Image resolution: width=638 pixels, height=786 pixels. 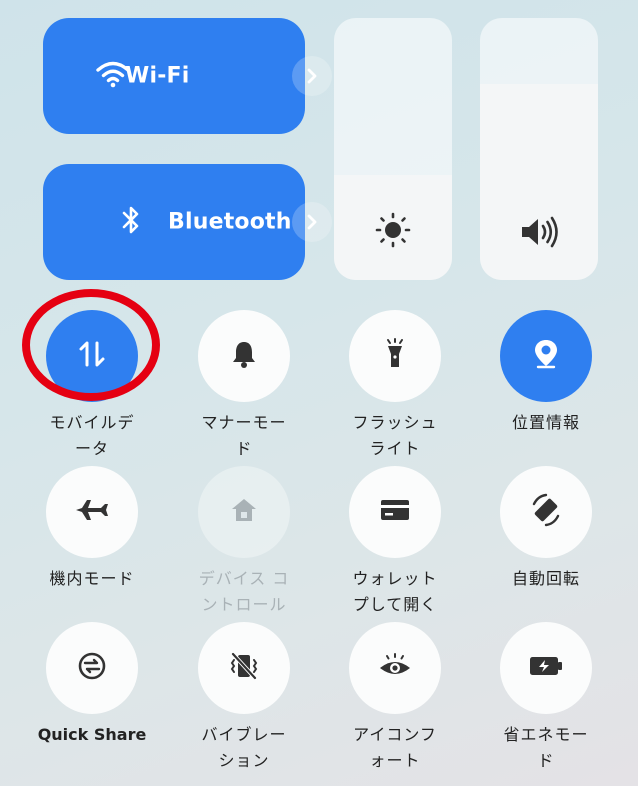 I want to click on bluetooth-chevron-right-icon, so click(x=312, y=222).